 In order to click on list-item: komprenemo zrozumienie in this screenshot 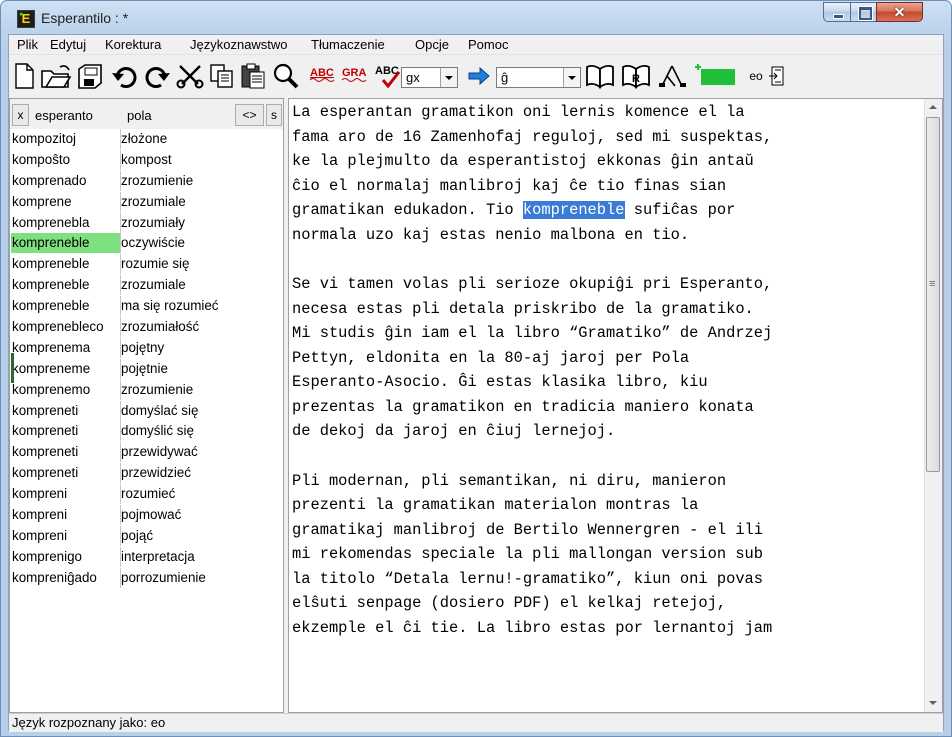, I will do `click(147, 390)`.